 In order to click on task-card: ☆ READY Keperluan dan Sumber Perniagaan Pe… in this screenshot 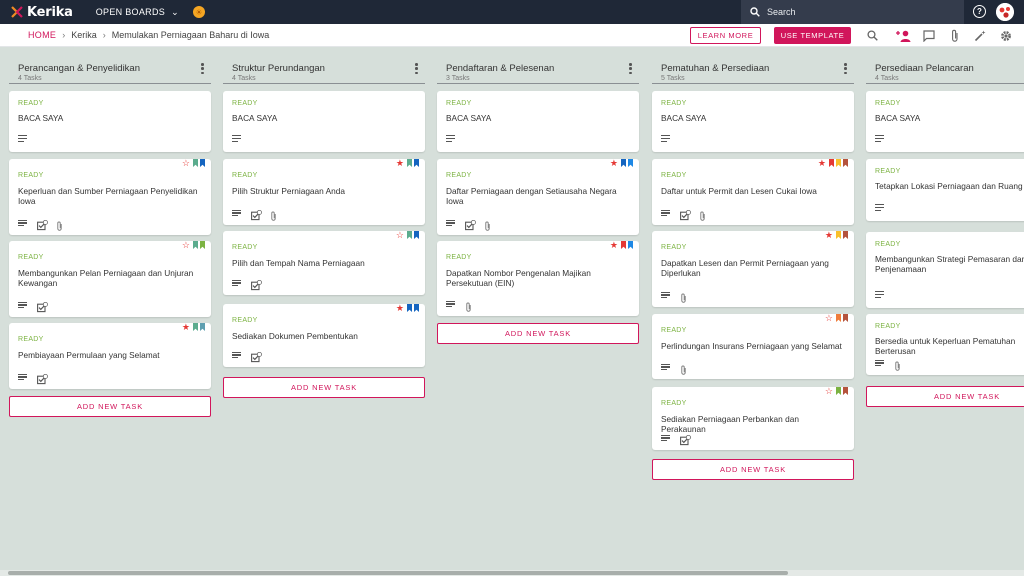, I will do `click(110, 197)`.